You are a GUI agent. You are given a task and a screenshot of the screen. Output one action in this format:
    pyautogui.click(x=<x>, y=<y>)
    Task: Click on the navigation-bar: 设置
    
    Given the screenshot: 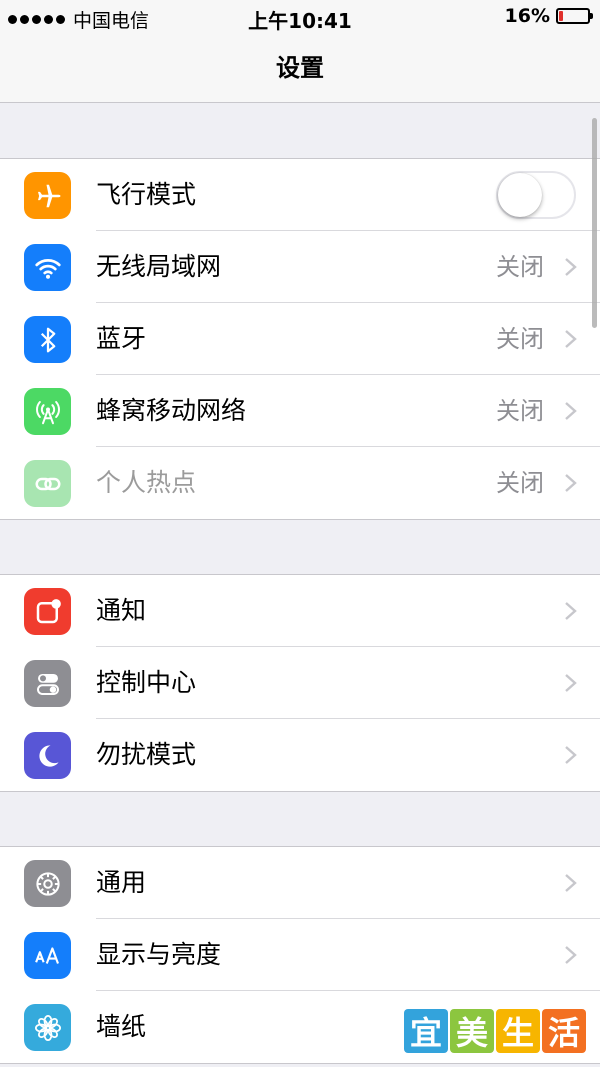 What is the action you would take?
    pyautogui.click(x=300, y=68)
    